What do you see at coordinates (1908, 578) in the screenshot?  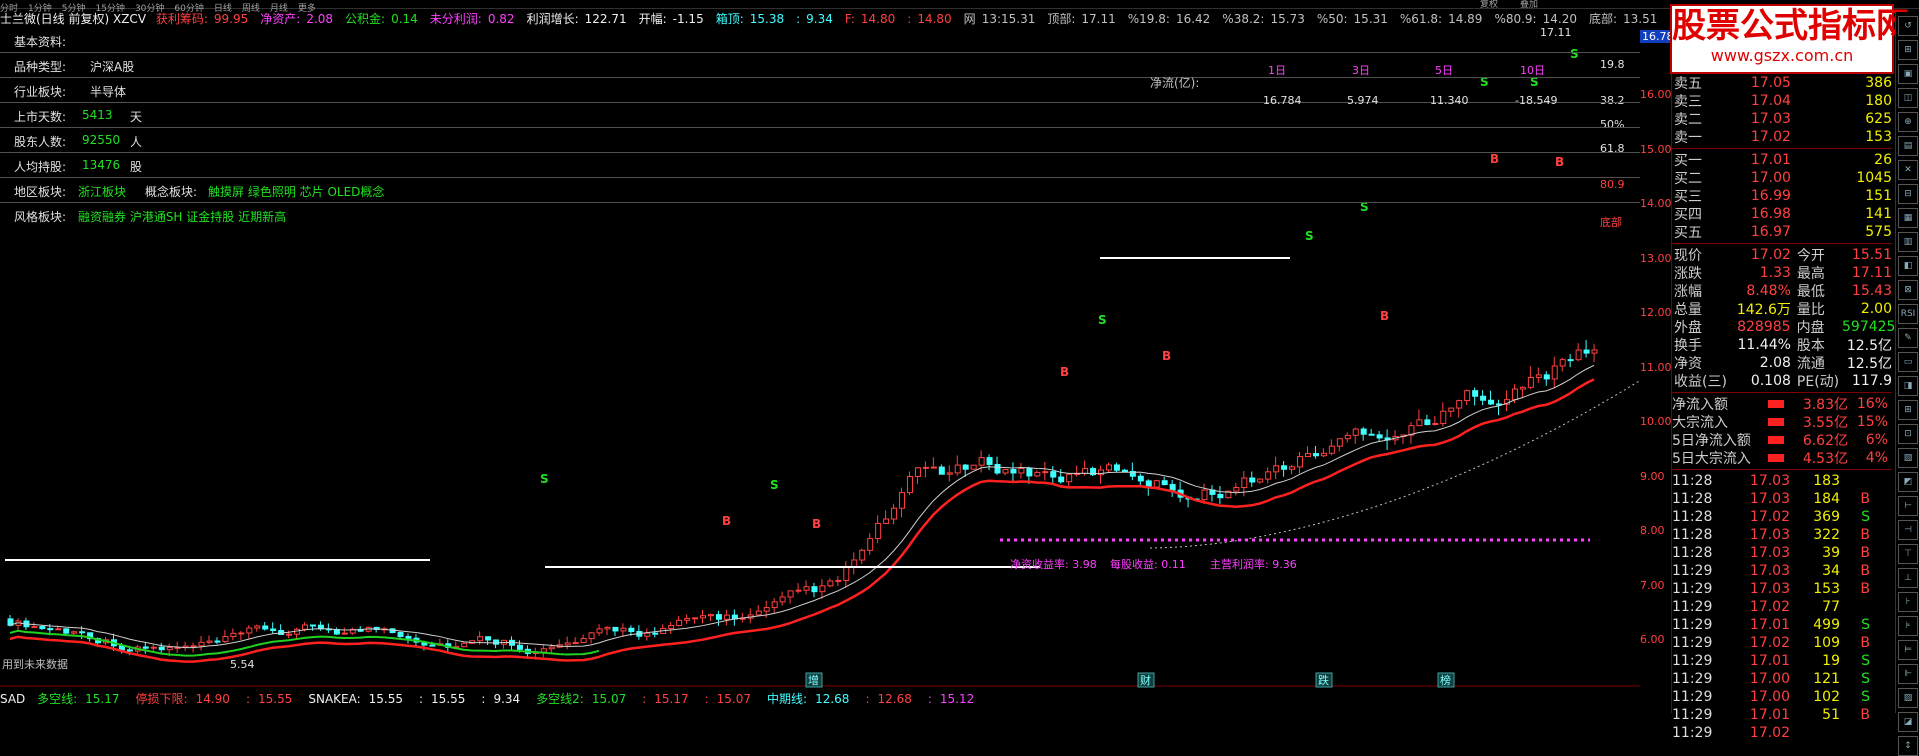 I see `toolbar-button: ⊥` at bounding box center [1908, 578].